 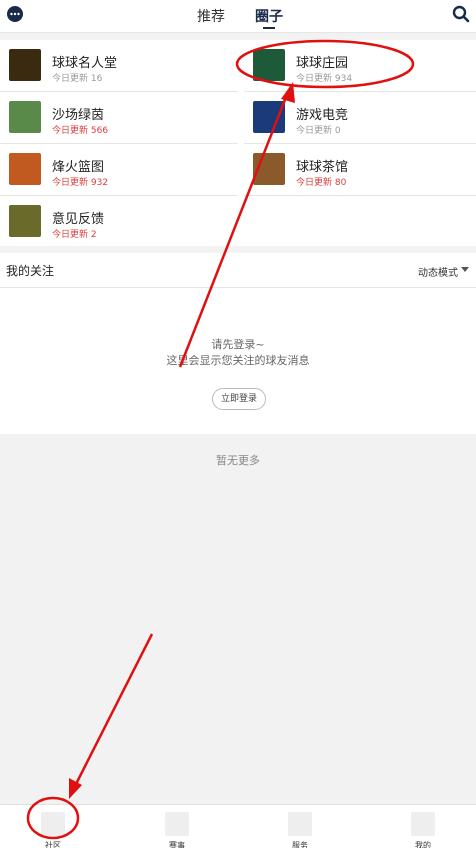 What do you see at coordinates (74, 235) in the screenshot?
I see `circle-update-count: 今日更新 2` at bounding box center [74, 235].